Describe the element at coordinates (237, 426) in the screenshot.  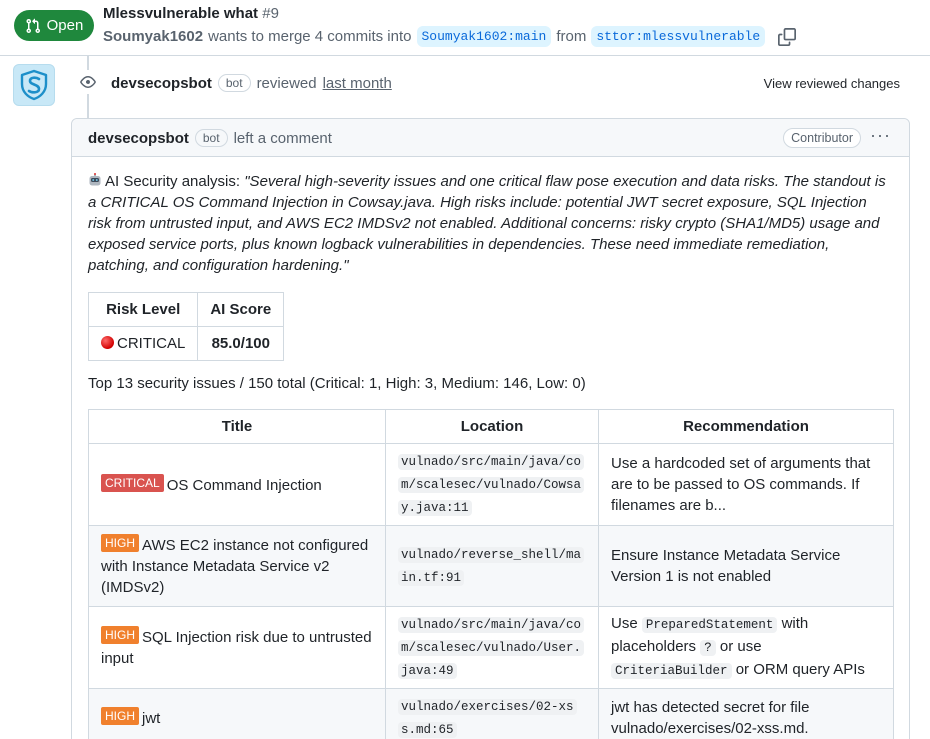
I see `title-column-header: Title` at that location.